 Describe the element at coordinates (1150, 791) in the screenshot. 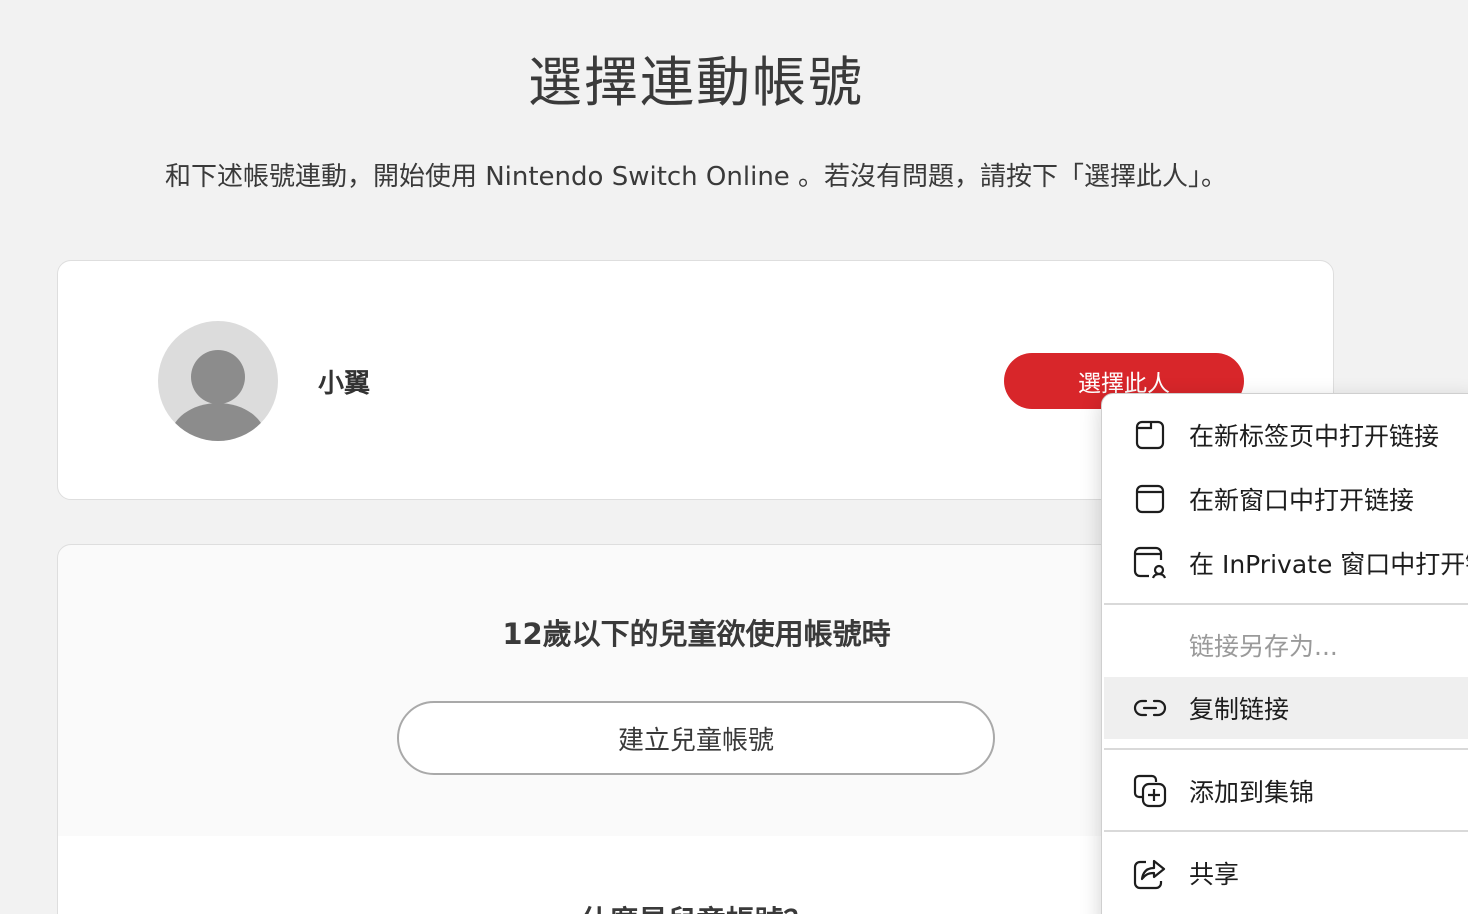

I see `collections-add-icon` at that location.